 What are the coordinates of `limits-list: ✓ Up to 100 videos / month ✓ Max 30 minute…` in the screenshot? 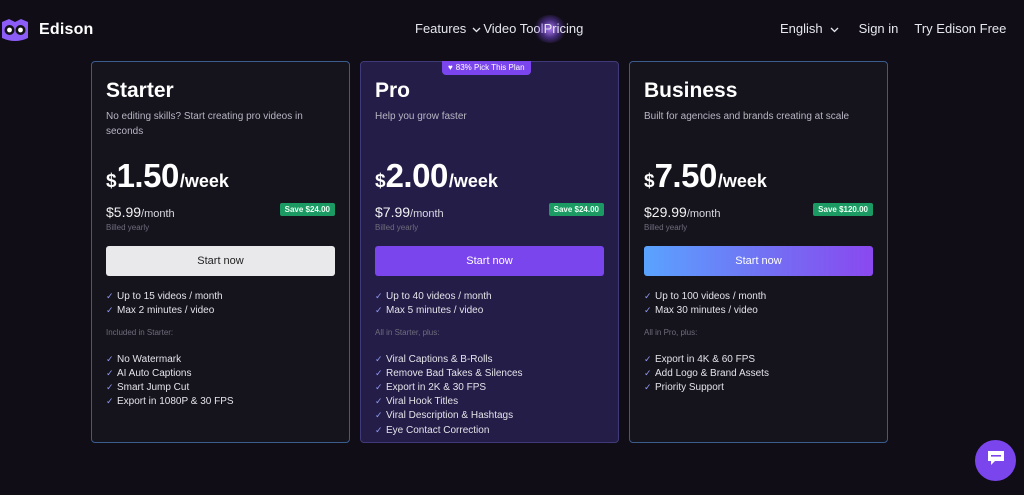 It's located at (705, 303).